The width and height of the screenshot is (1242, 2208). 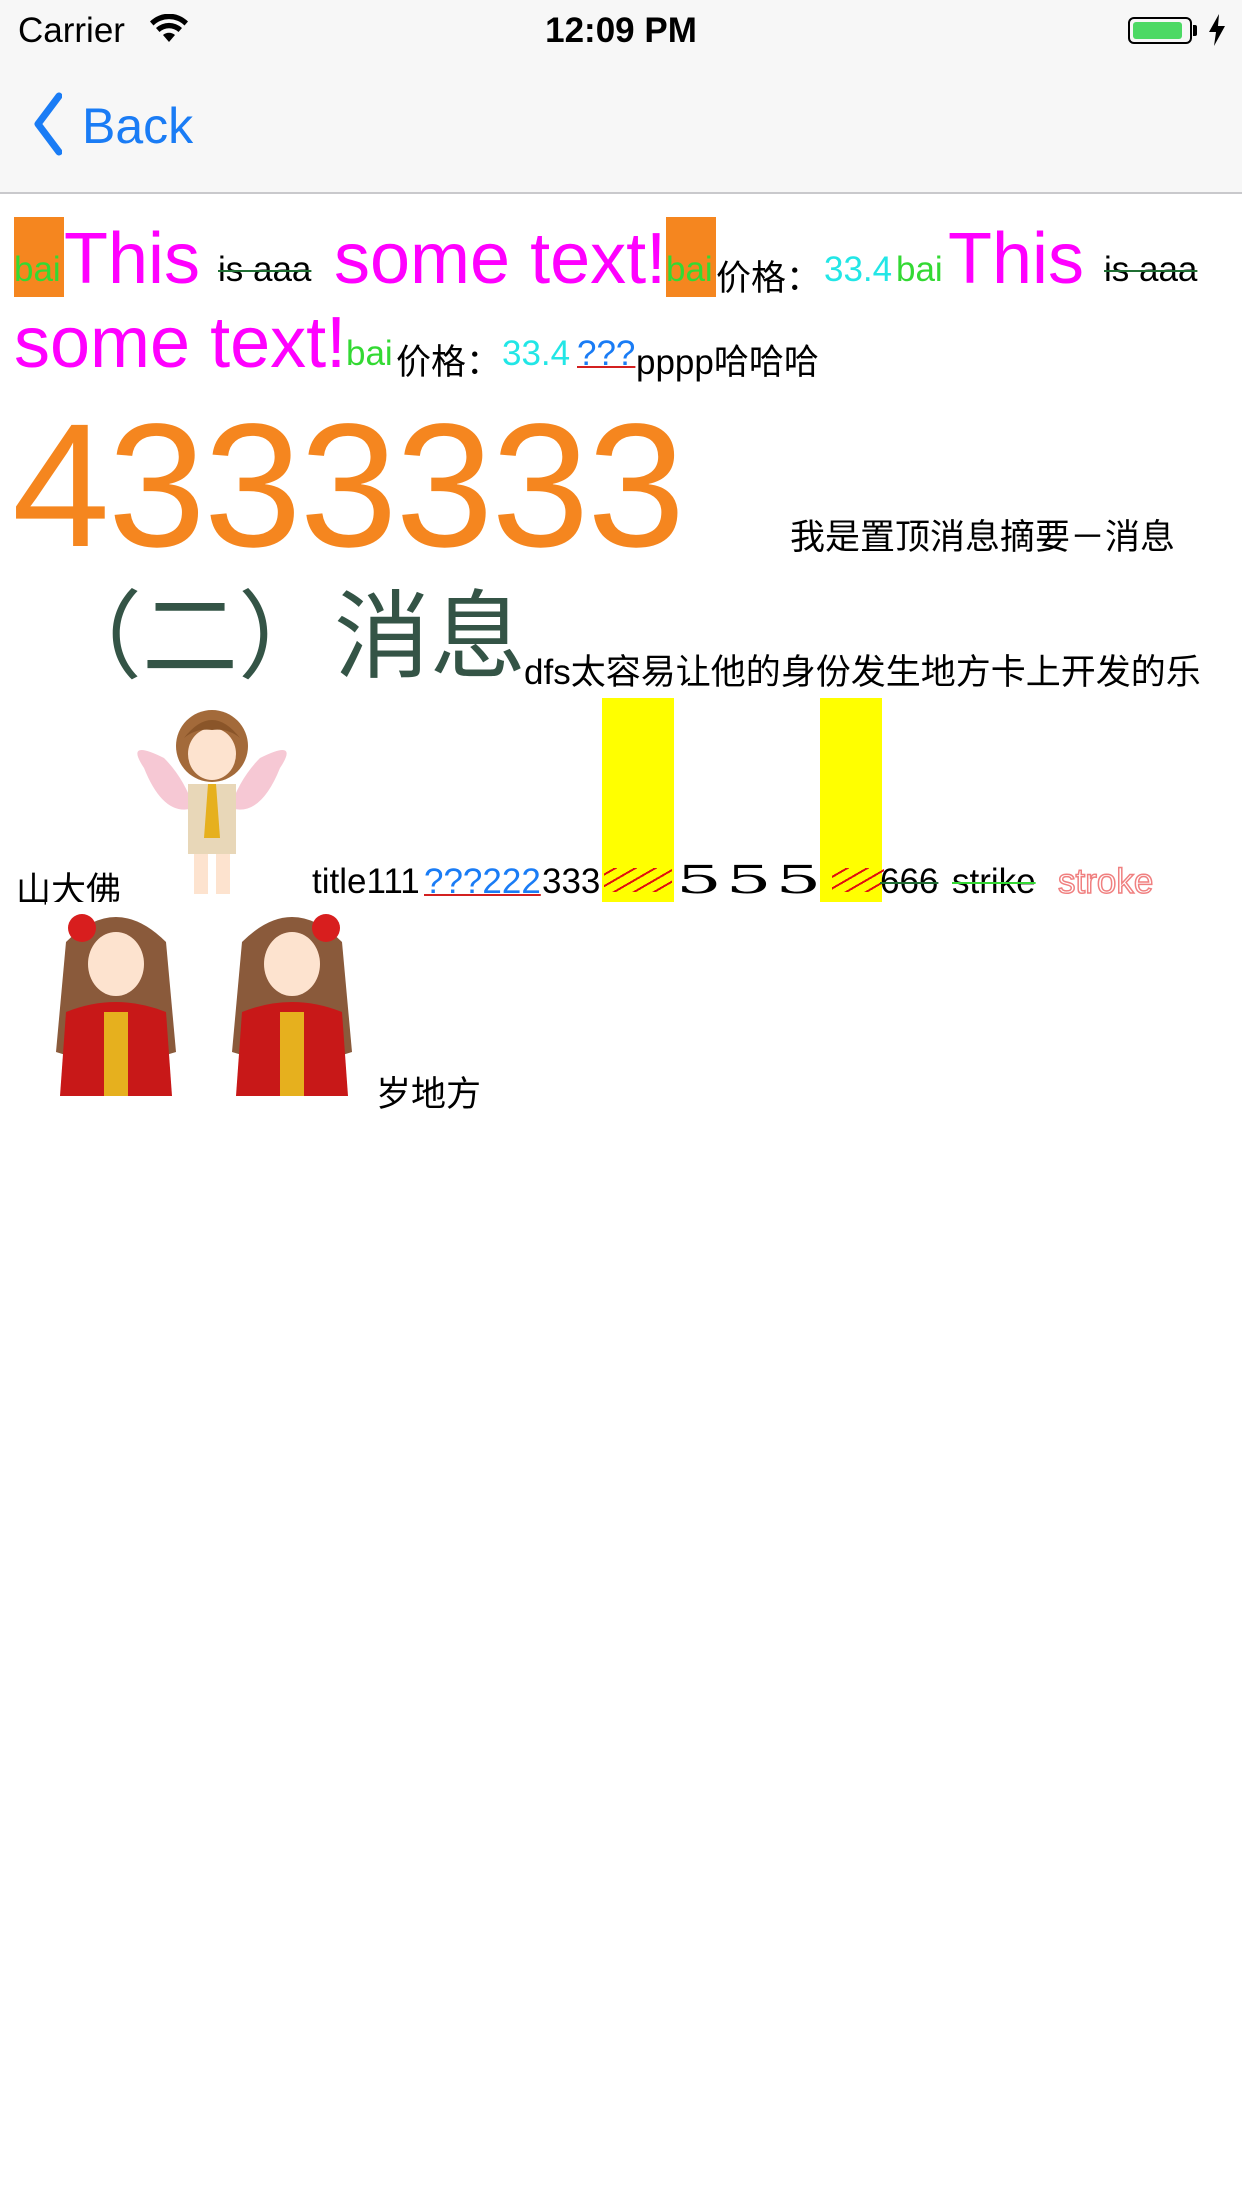 I want to click on num-333-text: 333, so click(x=571, y=881).